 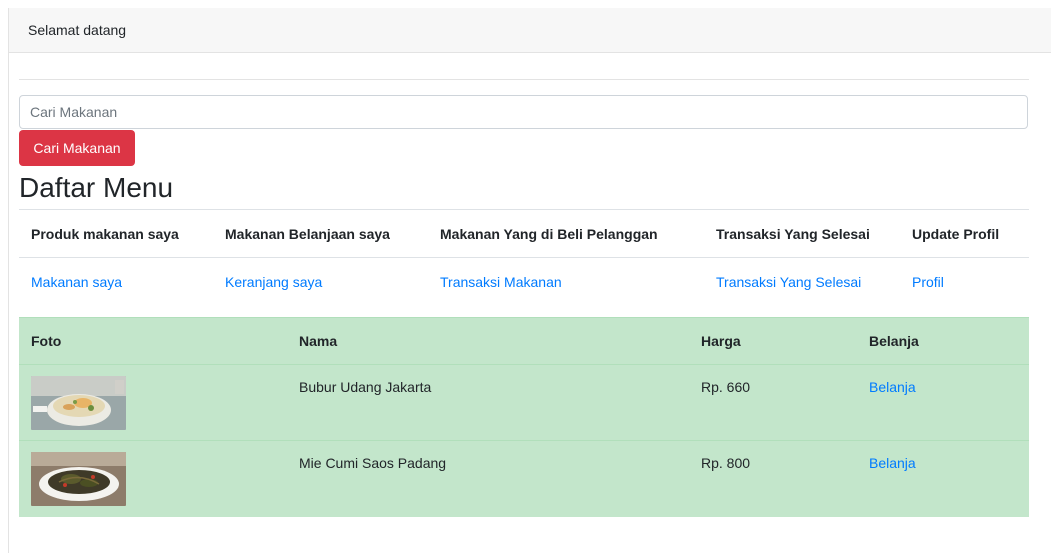 I want to click on nav-cell: Transaksi Makanan, so click(x=566, y=282).